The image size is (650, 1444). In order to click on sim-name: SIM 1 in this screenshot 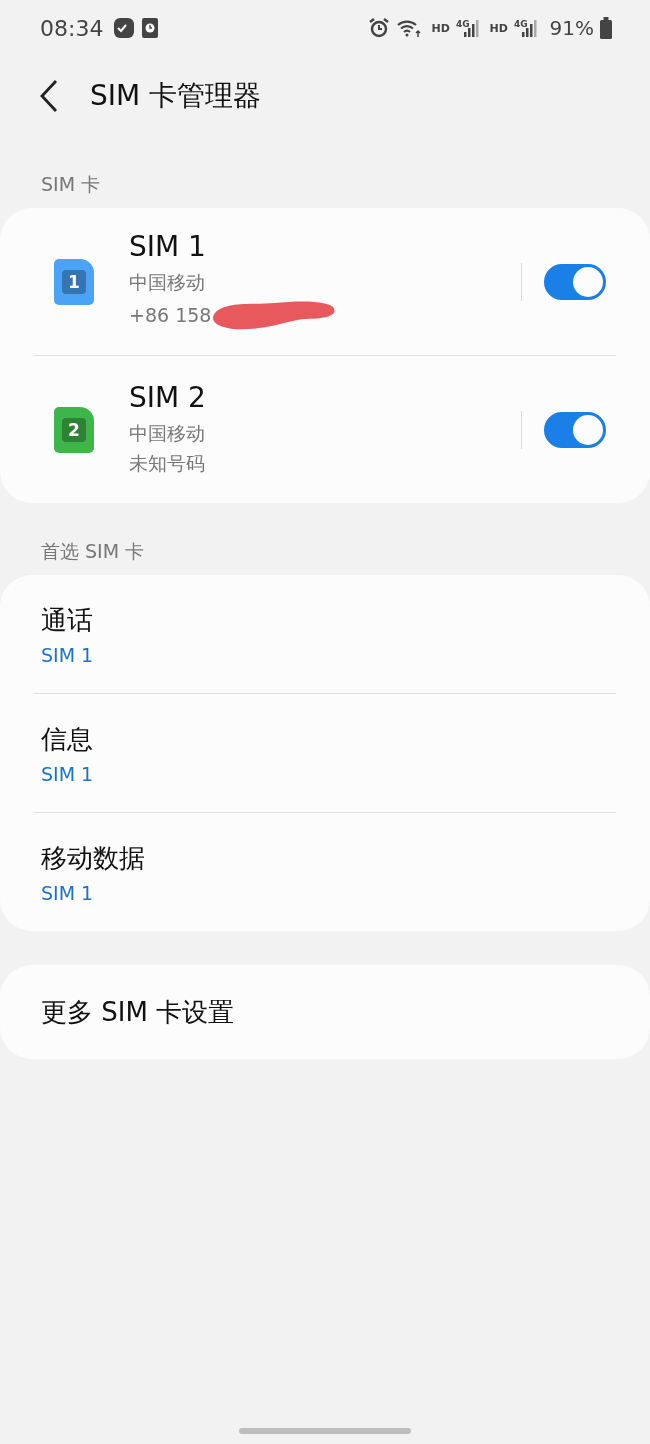, I will do `click(168, 246)`.